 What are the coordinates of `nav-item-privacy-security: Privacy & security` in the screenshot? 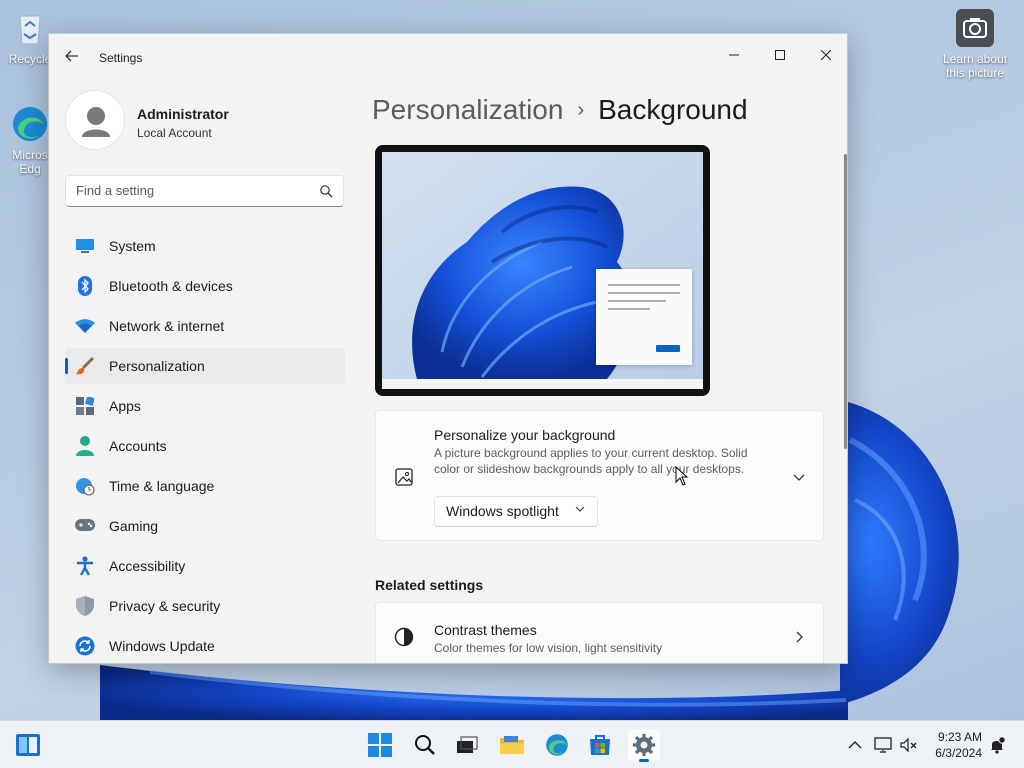 It's located at (205, 606).